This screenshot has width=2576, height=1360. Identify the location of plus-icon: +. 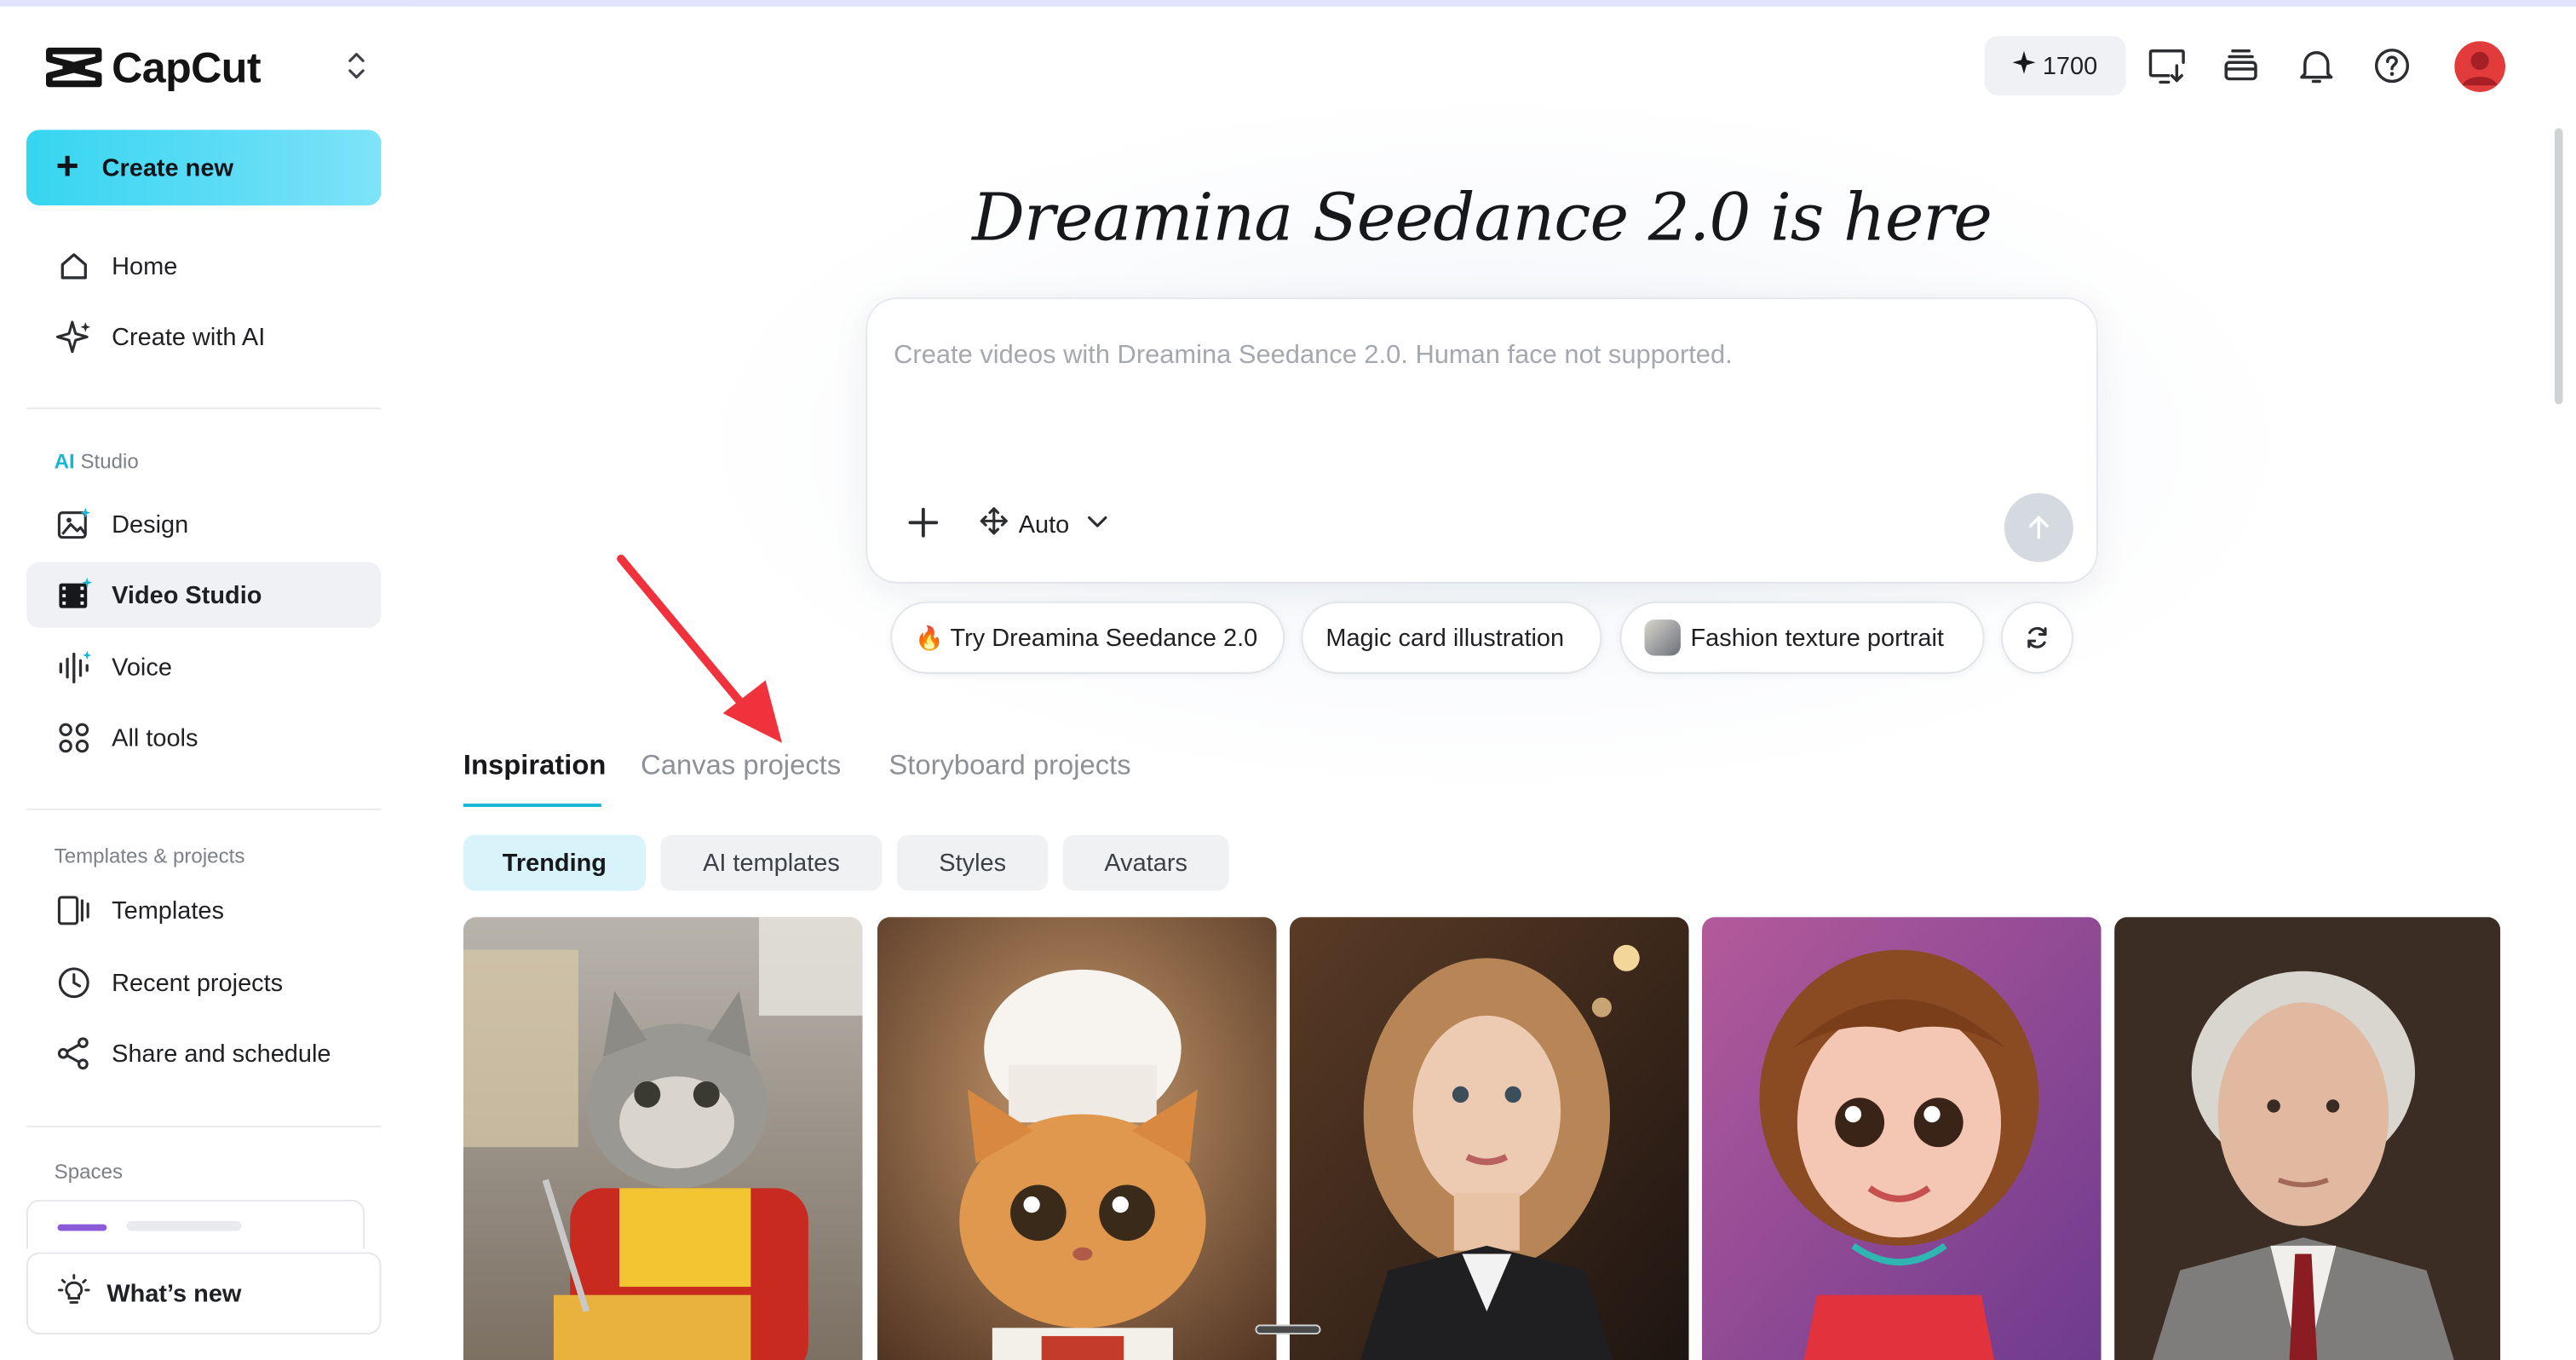
(67, 166).